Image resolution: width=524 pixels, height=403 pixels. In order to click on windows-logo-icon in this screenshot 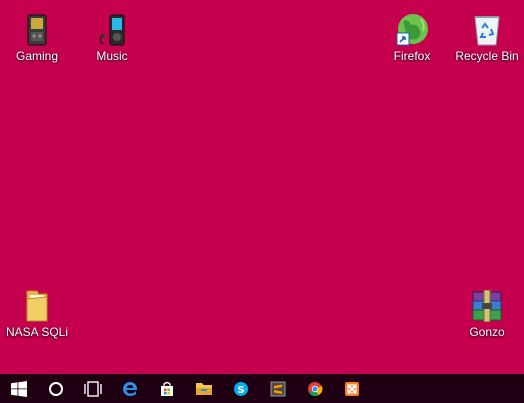, I will do `click(18, 388)`.